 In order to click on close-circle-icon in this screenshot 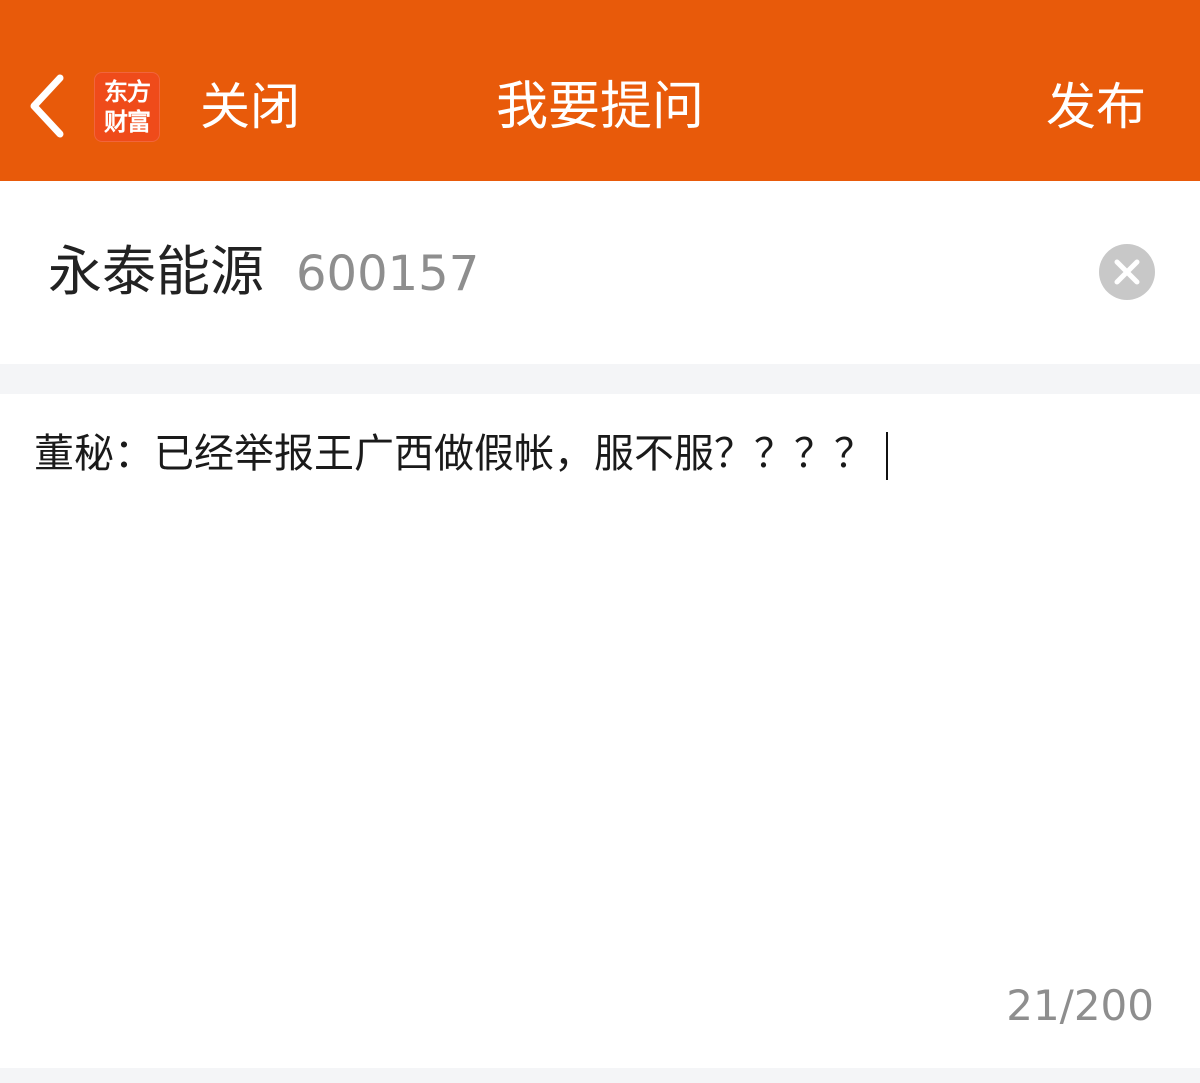, I will do `click(1127, 272)`.